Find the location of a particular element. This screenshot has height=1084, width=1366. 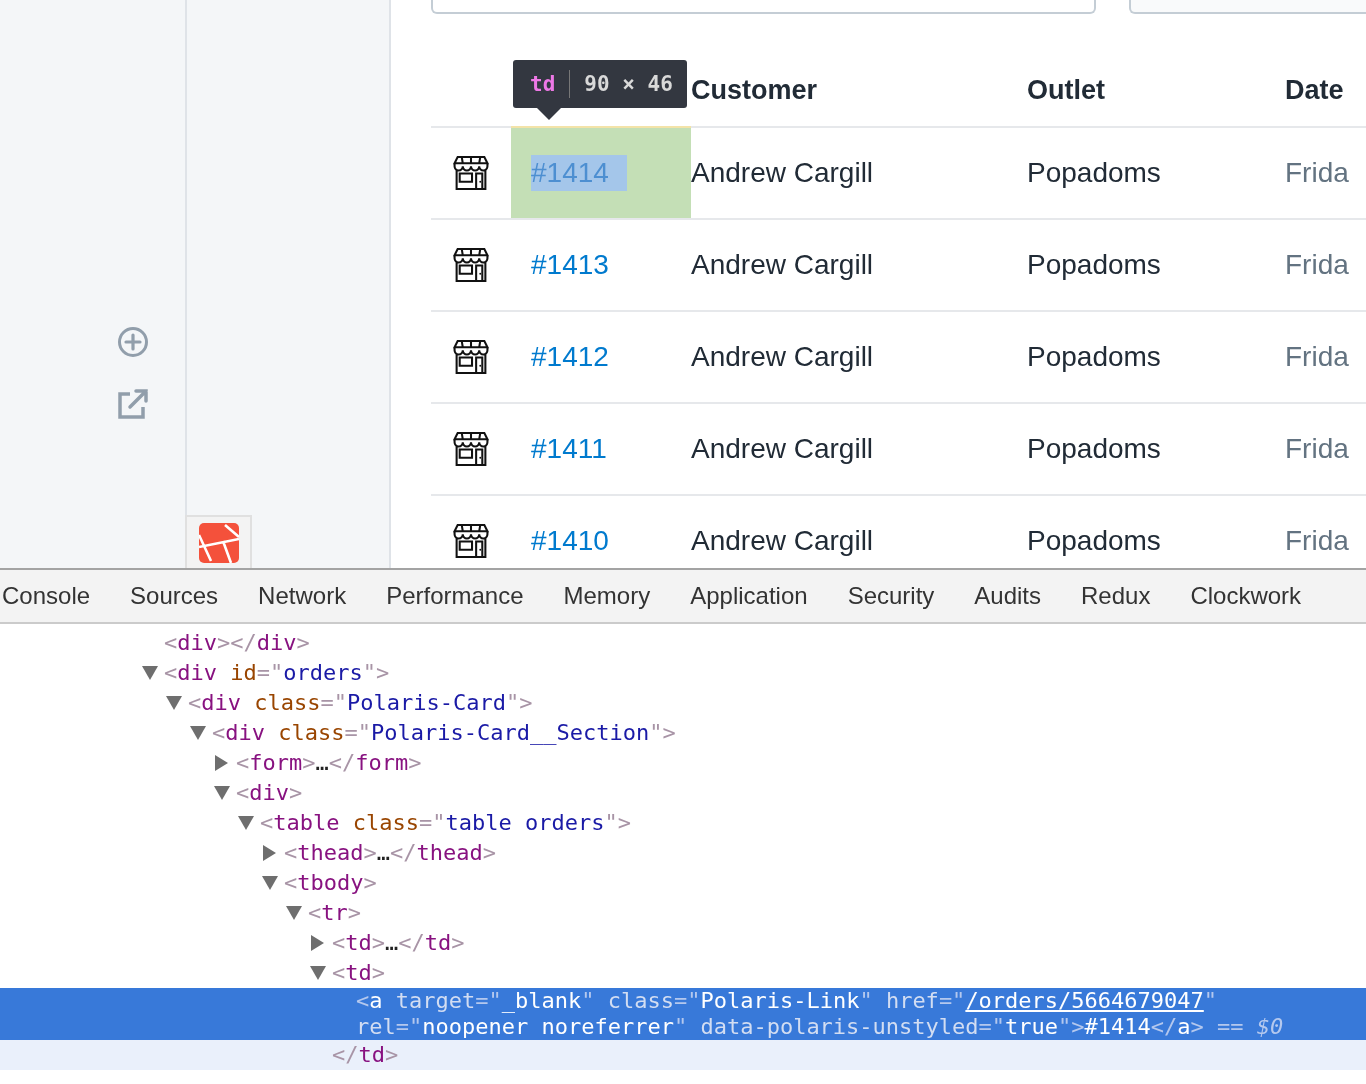

devtools-tab: Network is located at coordinates (322, 596).